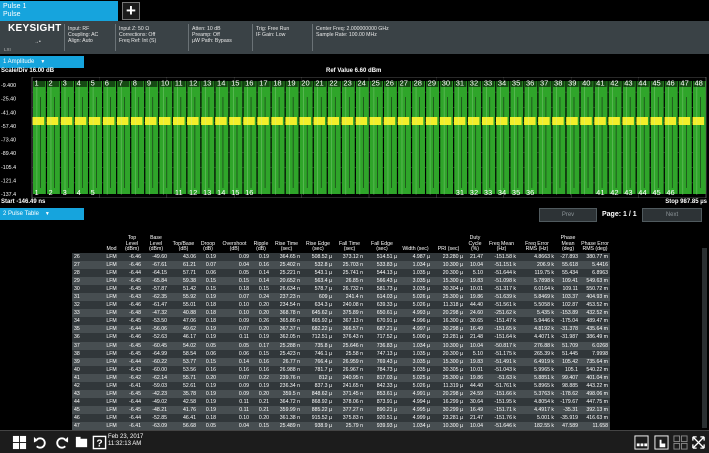  I want to click on column-header: Rise Edge (sec), so click(318, 238).